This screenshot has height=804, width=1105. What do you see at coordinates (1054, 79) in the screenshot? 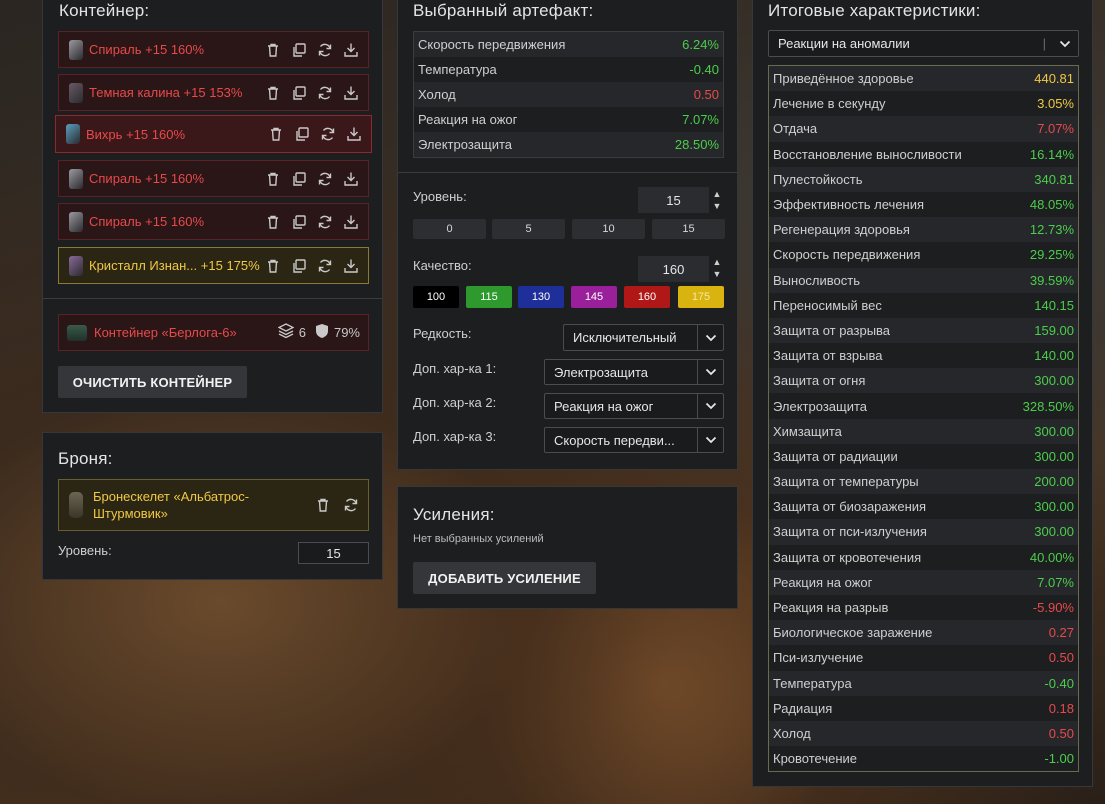
I see `total-stat-value: 440.81` at bounding box center [1054, 79].